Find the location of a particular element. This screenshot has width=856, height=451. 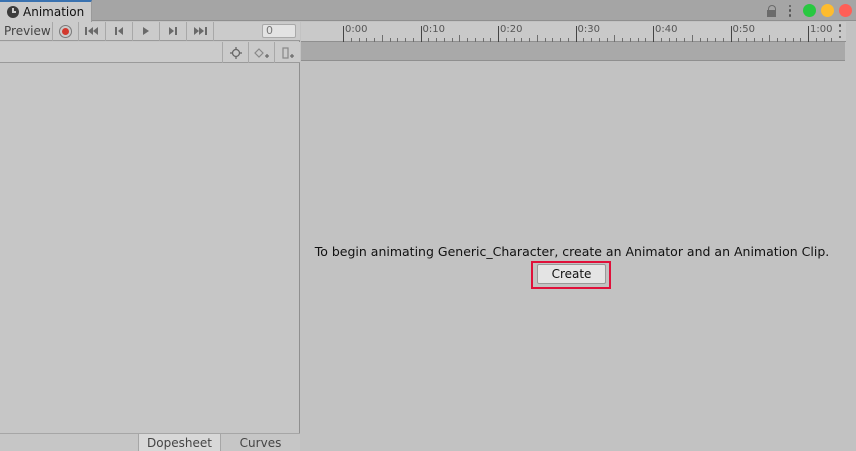

add-event-button is located at coordinates (287, 52).